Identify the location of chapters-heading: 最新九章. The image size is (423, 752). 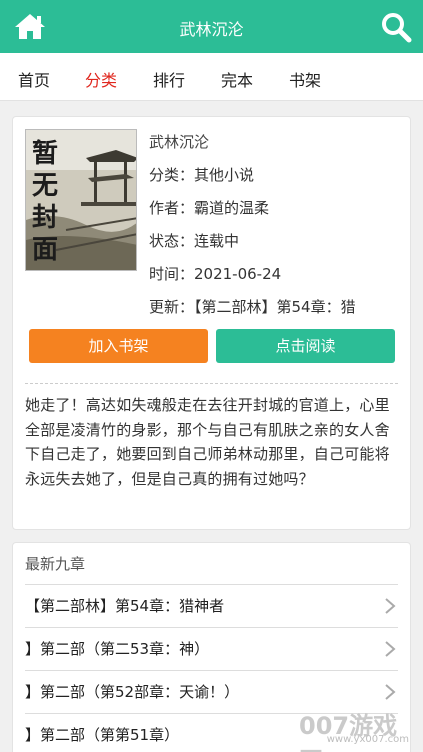
(55, 564).